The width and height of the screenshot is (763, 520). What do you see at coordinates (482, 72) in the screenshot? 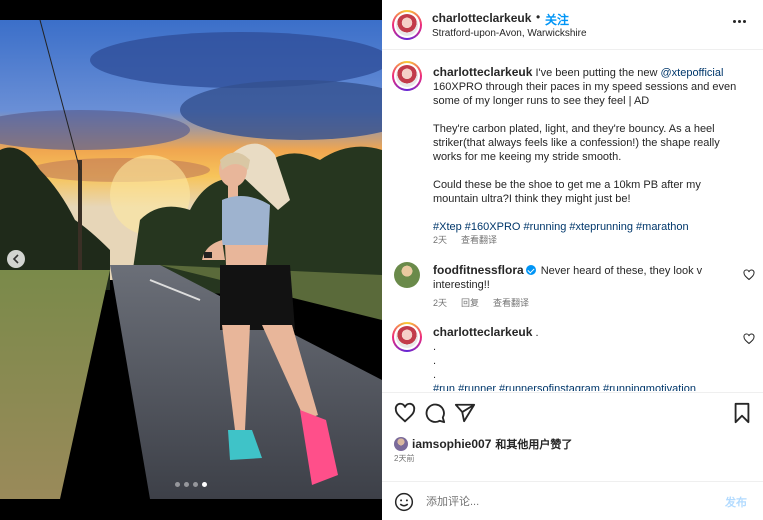
I see `caption-username: charlotteclarkeuk` at bounding box center [482, 72].